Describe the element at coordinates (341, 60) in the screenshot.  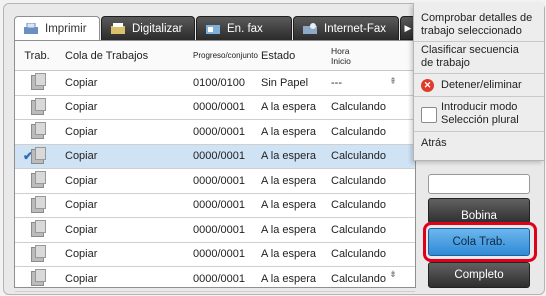
I see `col-start-line2: Inicio` at that location.